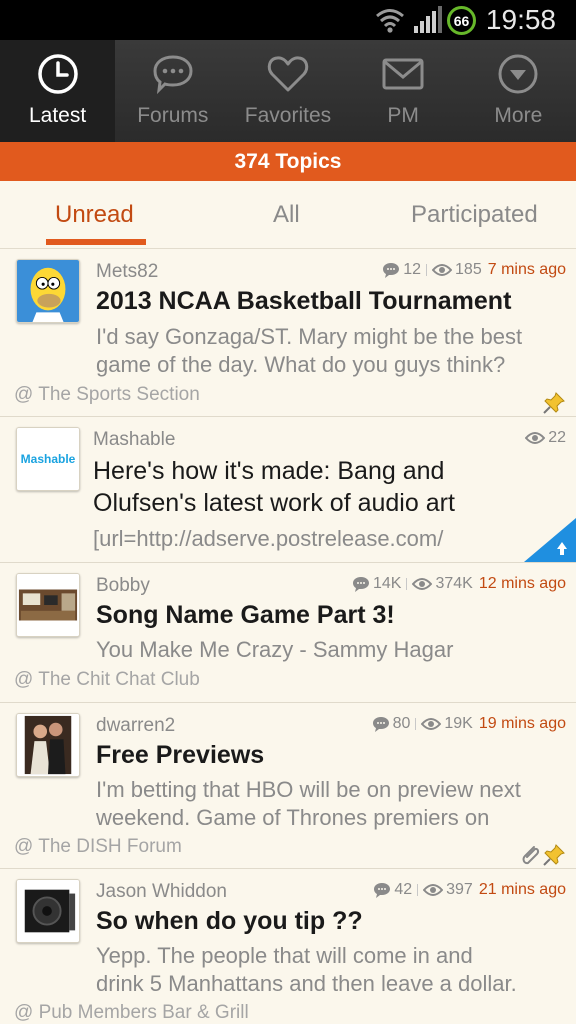  What do you see at coordinates (401, 723) in the screenshot?
I see `reply-count: 80` at bounding box center [401, 723].